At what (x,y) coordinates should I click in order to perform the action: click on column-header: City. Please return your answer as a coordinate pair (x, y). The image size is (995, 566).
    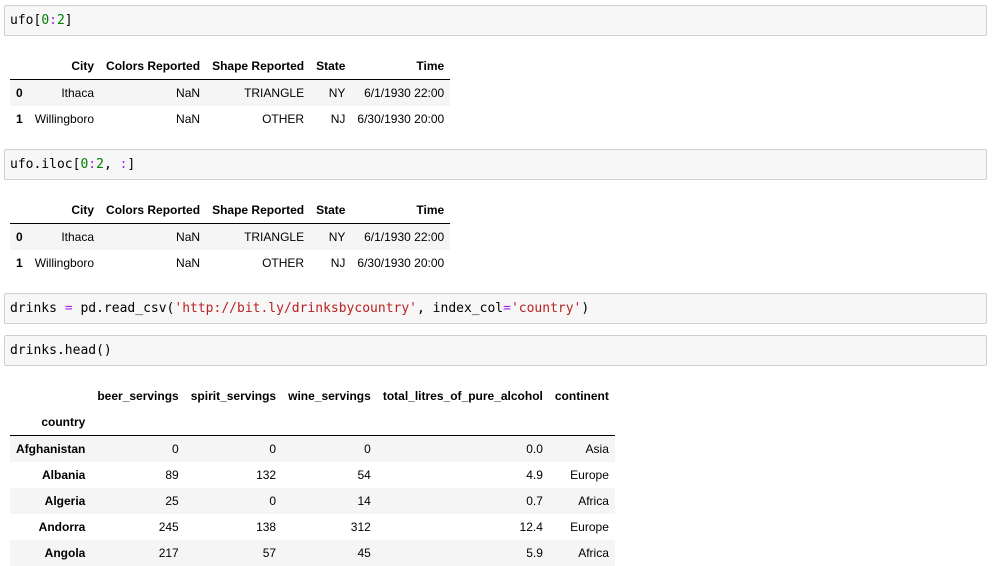
    Looking at the image, I should click on (64, 66).